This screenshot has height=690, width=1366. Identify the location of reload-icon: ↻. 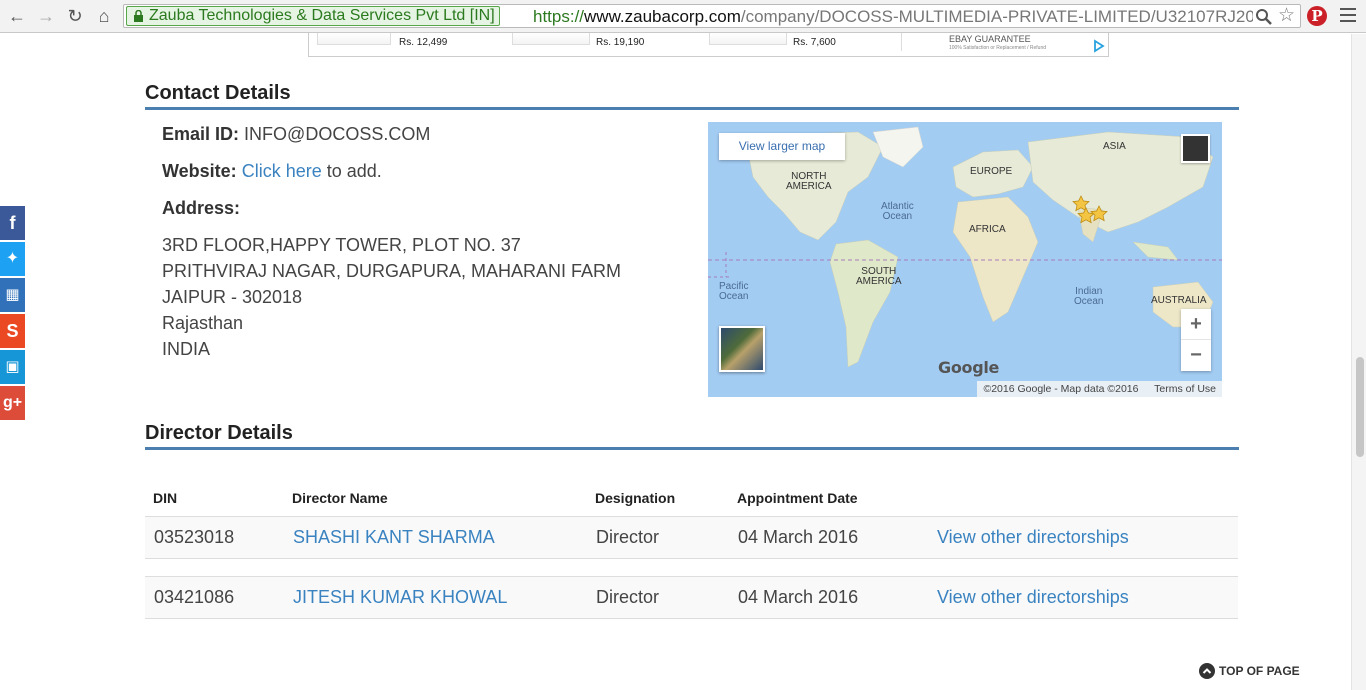
(75, 16).